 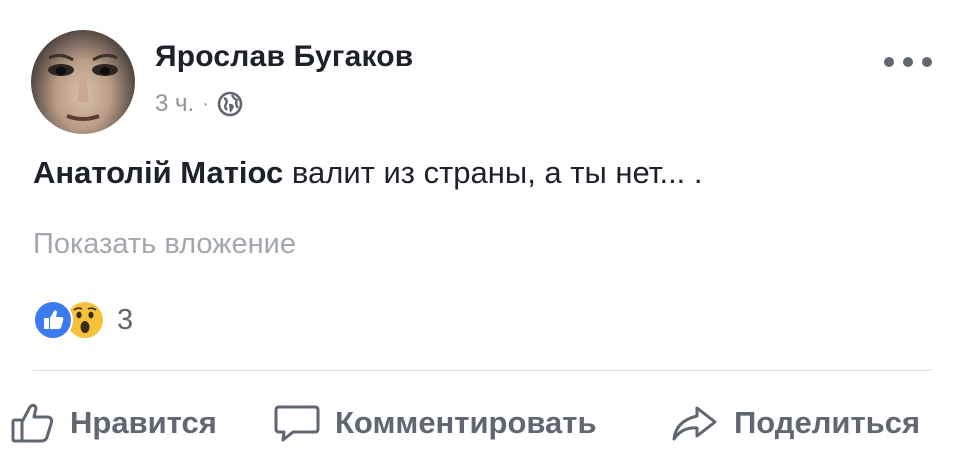 I want to click on thumbs-up-icon, so click(x=32, y=423).